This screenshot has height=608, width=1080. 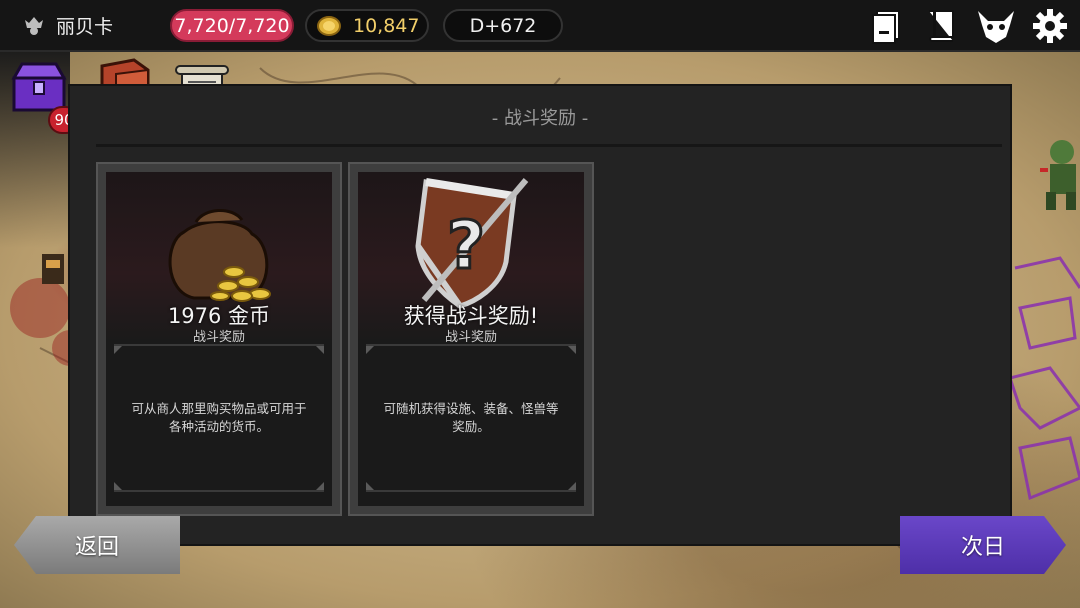 I want to click on next-day-button: 次日, so click(x=983, y=545).